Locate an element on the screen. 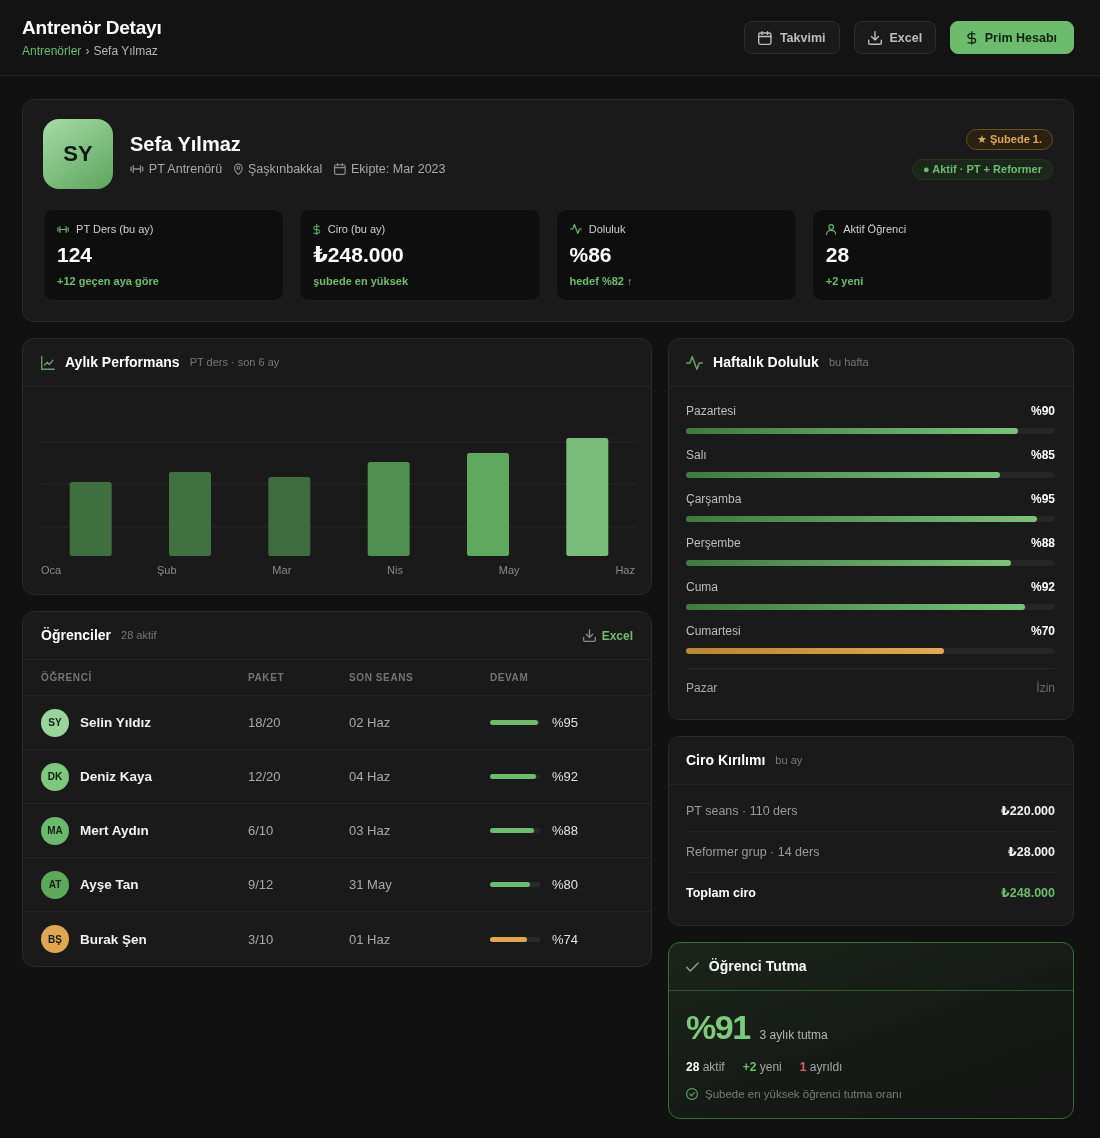 The height and width of the screenshot is (1138, 1100). stat-label: Ciro (bu ay) is located at coordinates (356, 229).